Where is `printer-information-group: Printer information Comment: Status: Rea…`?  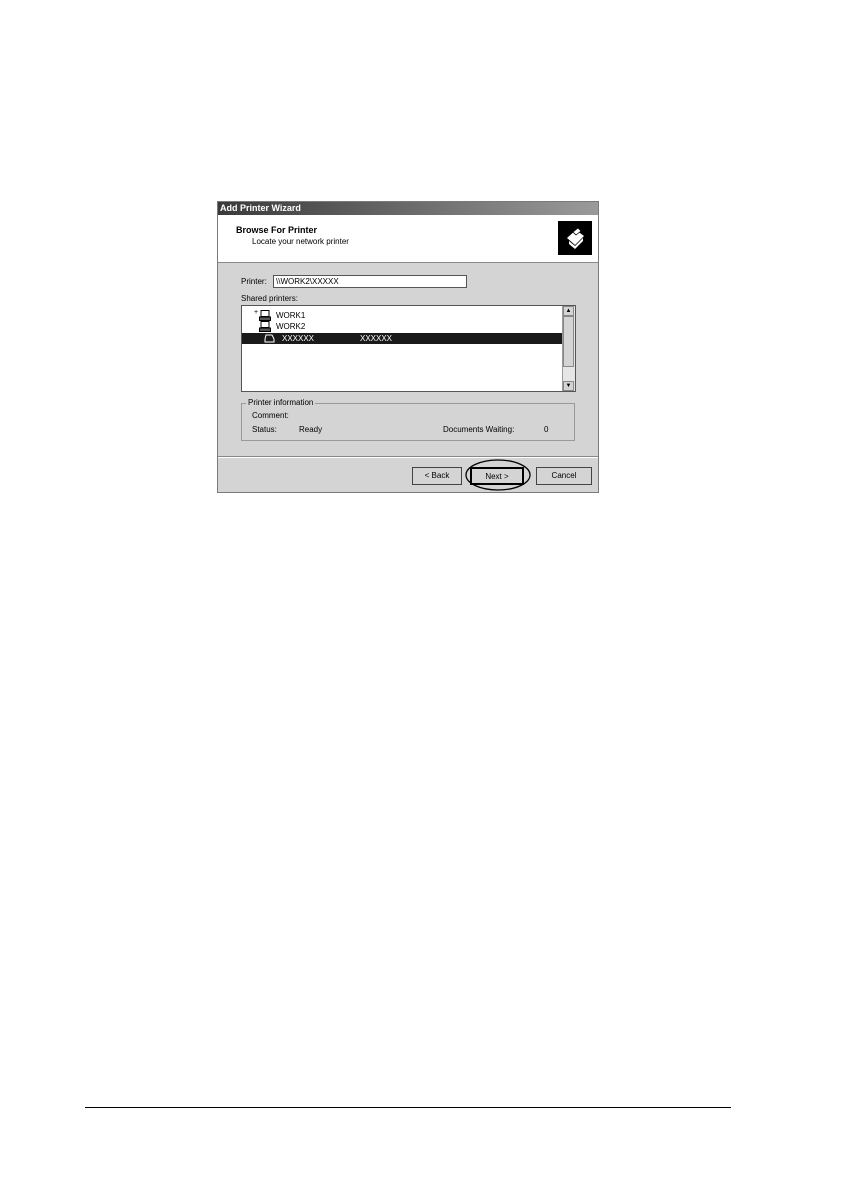
printer-information-group: Printer information Comment: Status: Rea… is located at coordinates (408, 419).